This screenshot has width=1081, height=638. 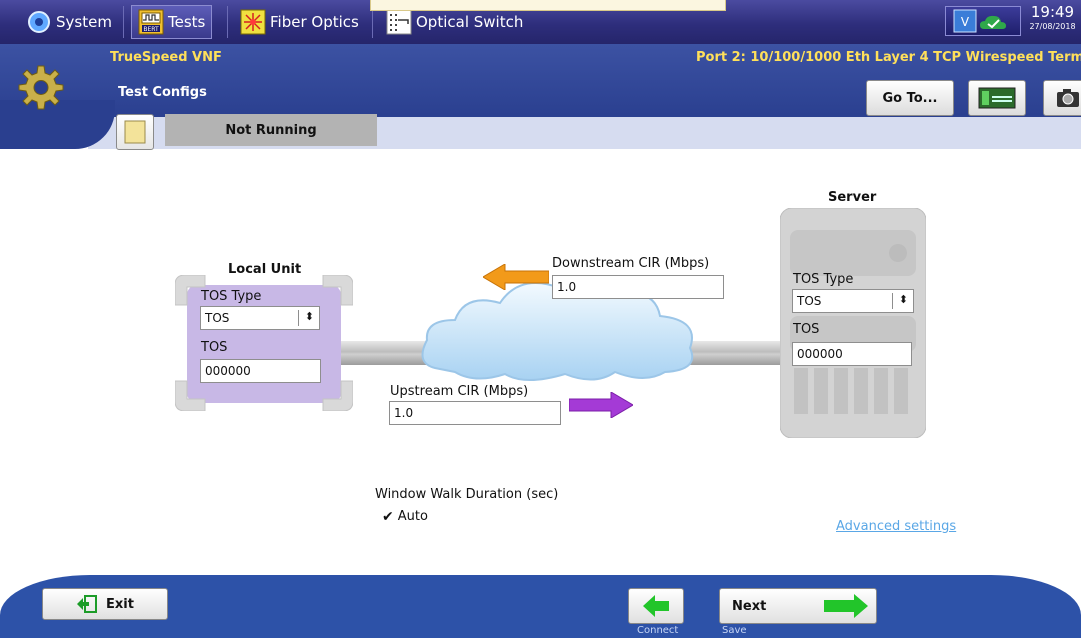 I want to click on server-tos-type-select: TOS ⬍, so click(x=853, y=301).